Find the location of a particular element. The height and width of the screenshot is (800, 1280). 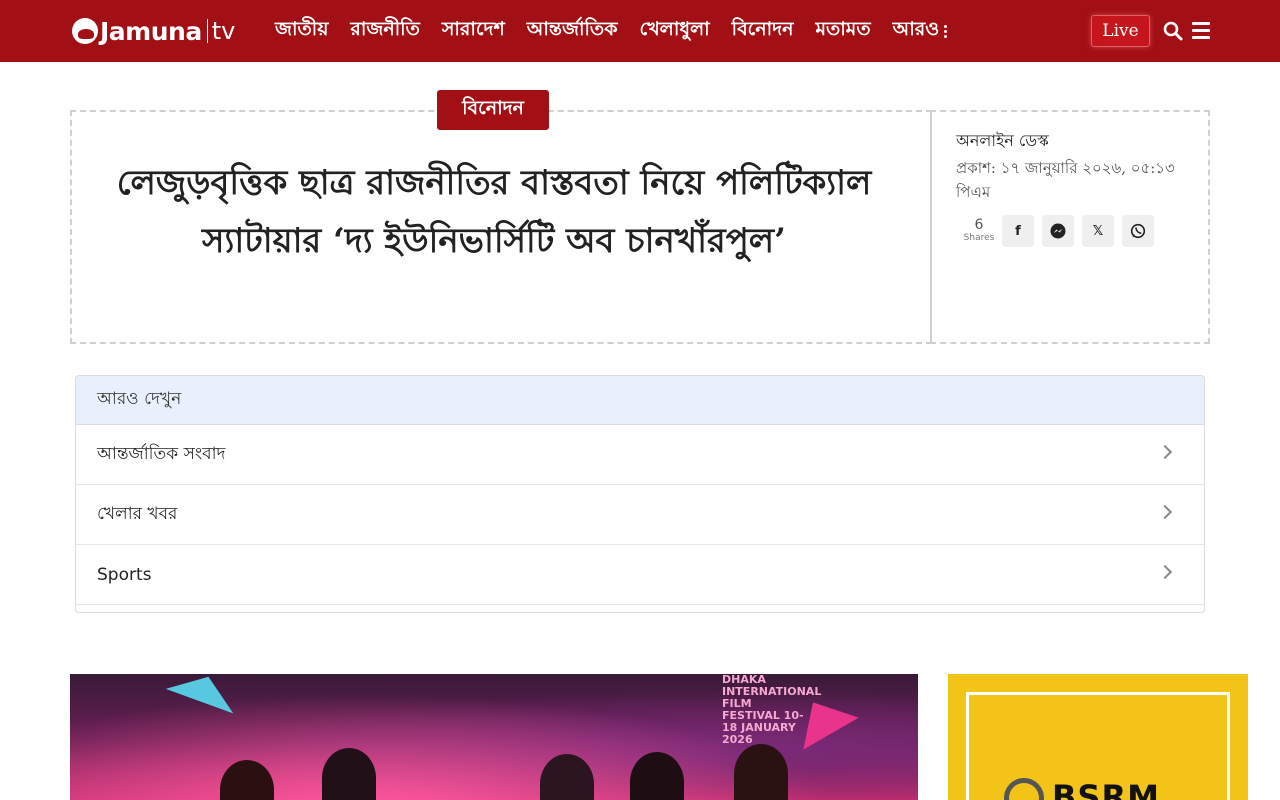

messenger-icon is located at coordinates (1058, 231).